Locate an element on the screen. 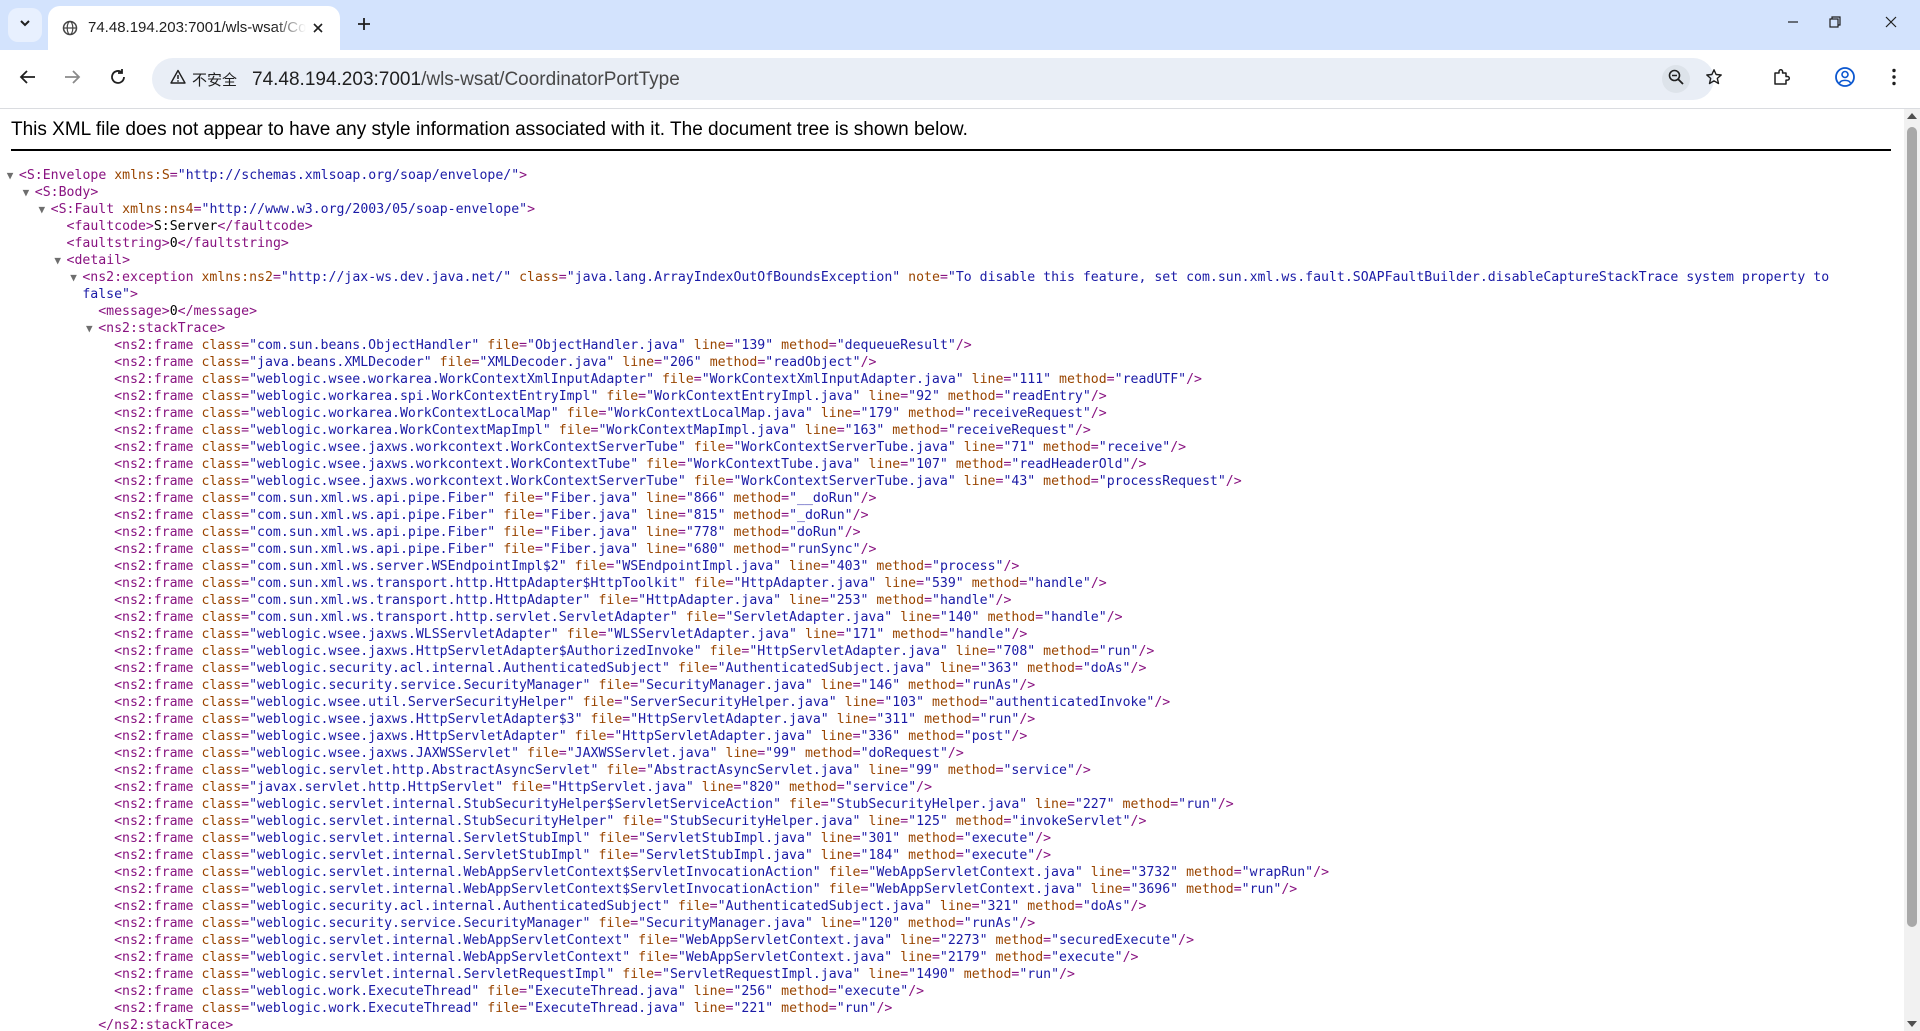 The height and width of the screenshot is (1031, 1920). plus-icon is located at coordinates (364, 26).